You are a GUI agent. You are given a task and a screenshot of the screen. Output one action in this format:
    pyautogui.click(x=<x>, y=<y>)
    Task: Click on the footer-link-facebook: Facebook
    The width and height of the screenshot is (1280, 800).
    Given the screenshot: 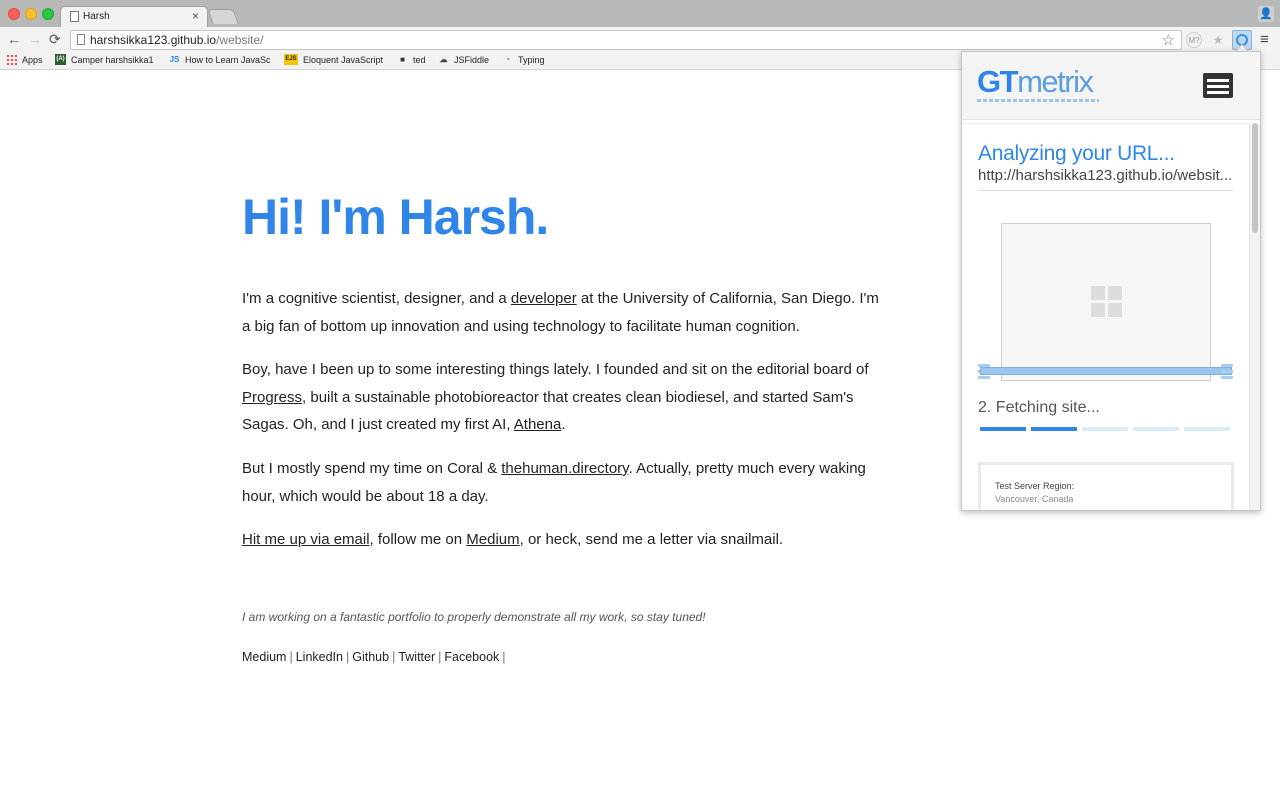 What is the action you would take?
    pyautogui.click(x=471, y=657)
    